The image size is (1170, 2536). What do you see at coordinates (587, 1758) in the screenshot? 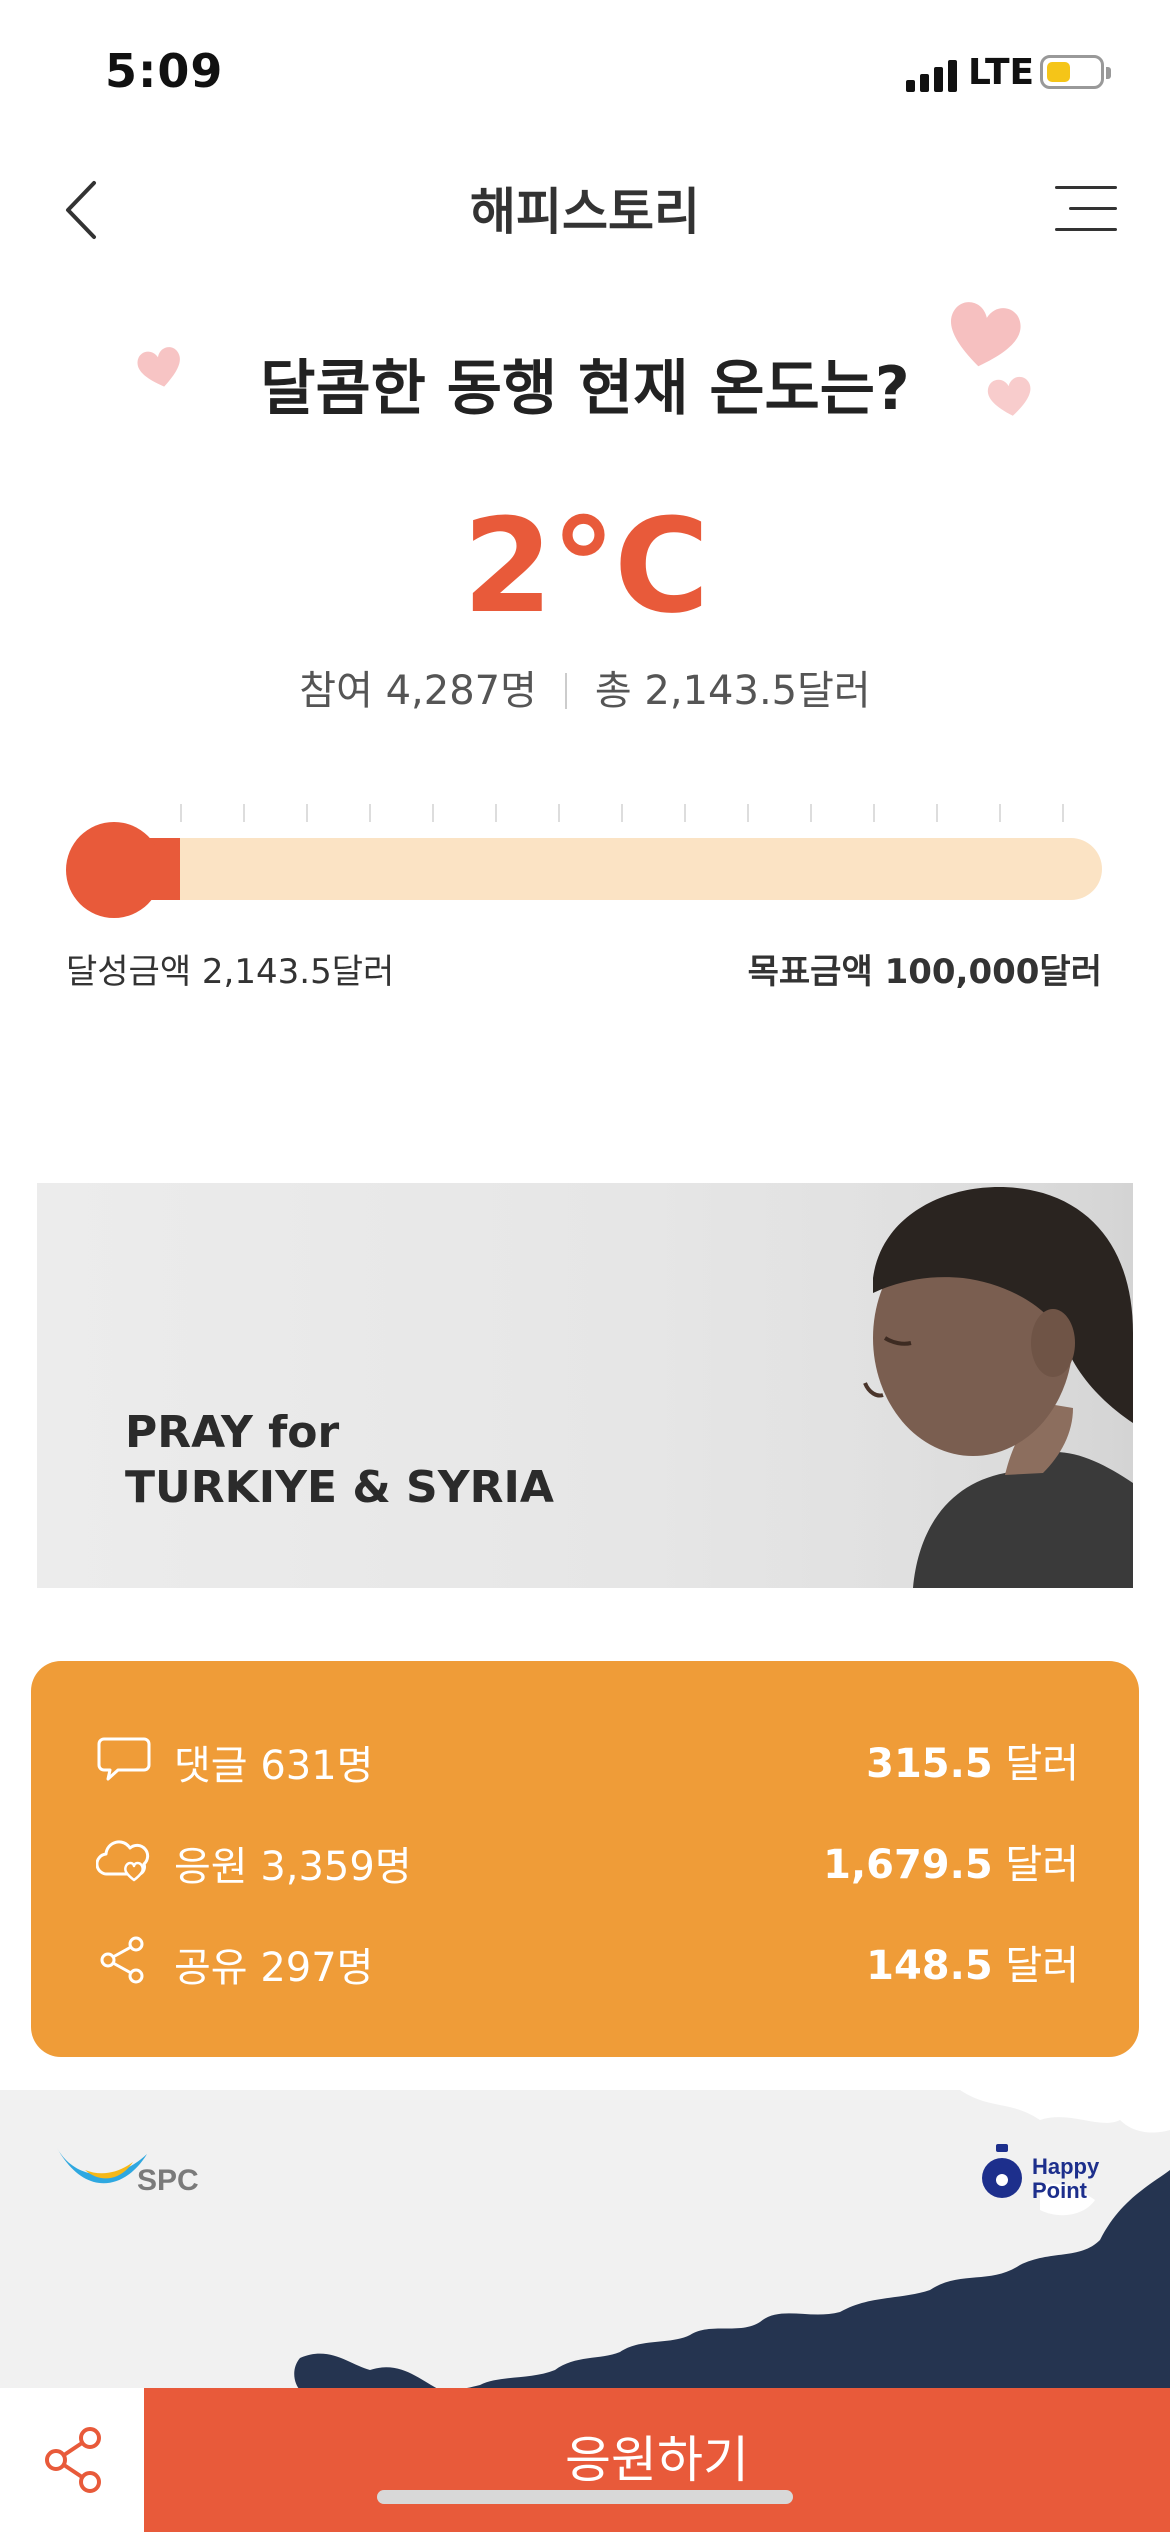
I see `comments-row: 댓글 631명 315.5 달러` at bounding box center [587, 1758].